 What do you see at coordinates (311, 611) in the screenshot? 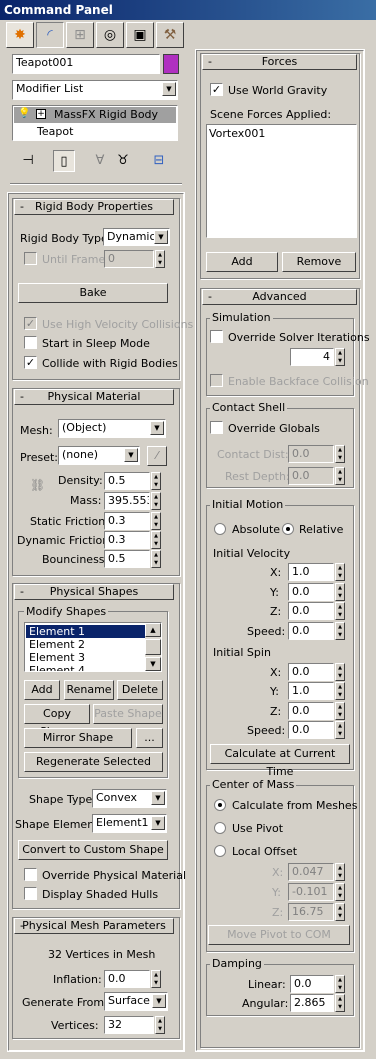
I see `vel-z-field: 0.0` at bounding box center [311, 611].